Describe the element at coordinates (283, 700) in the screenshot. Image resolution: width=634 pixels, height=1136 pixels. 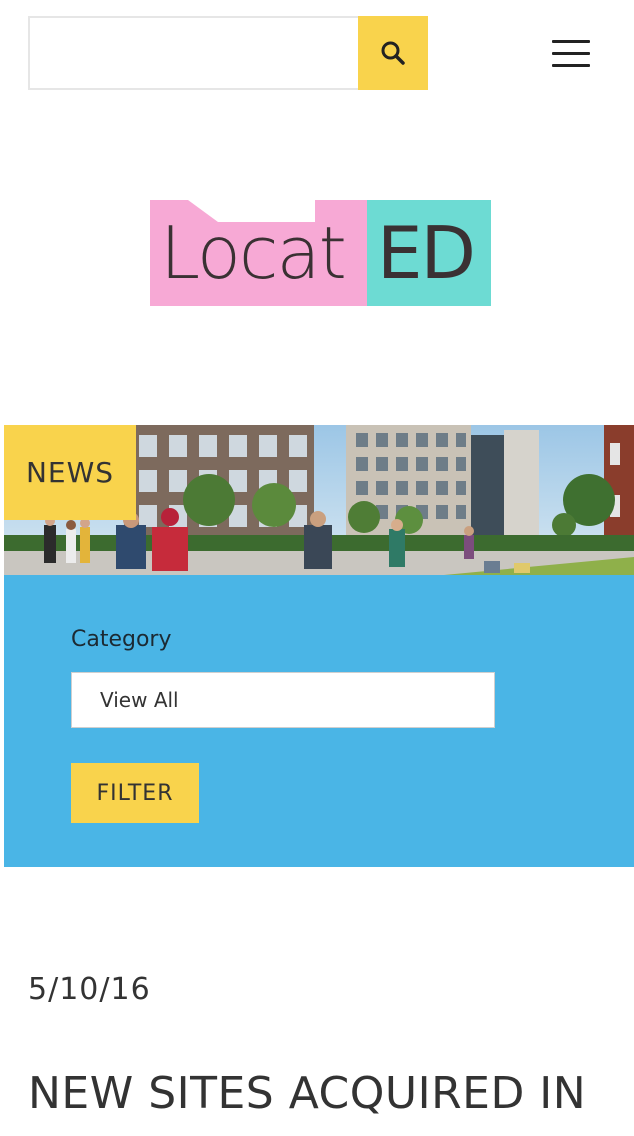
I see `category-select: View All` at that location.